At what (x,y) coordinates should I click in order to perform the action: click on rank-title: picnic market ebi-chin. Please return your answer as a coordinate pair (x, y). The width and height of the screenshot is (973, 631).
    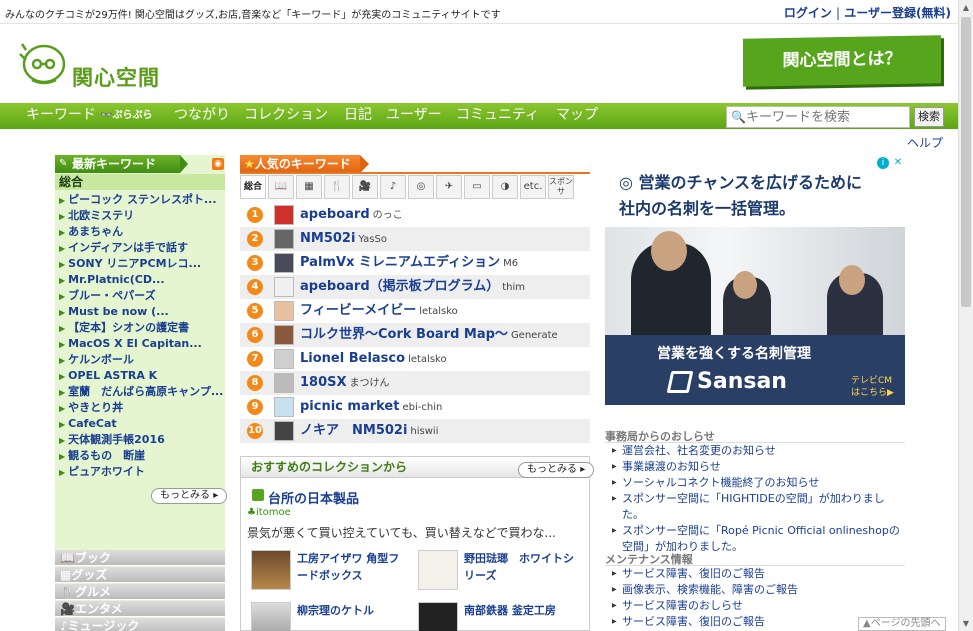
    Looking at the image, I should click on (371, 407).